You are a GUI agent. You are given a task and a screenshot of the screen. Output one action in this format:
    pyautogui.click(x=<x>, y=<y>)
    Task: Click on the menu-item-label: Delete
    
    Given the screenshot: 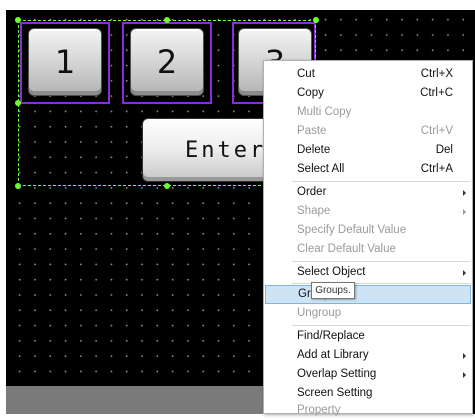 What is the action you would take?
    pyautogui.click(x=314, y=150)
    